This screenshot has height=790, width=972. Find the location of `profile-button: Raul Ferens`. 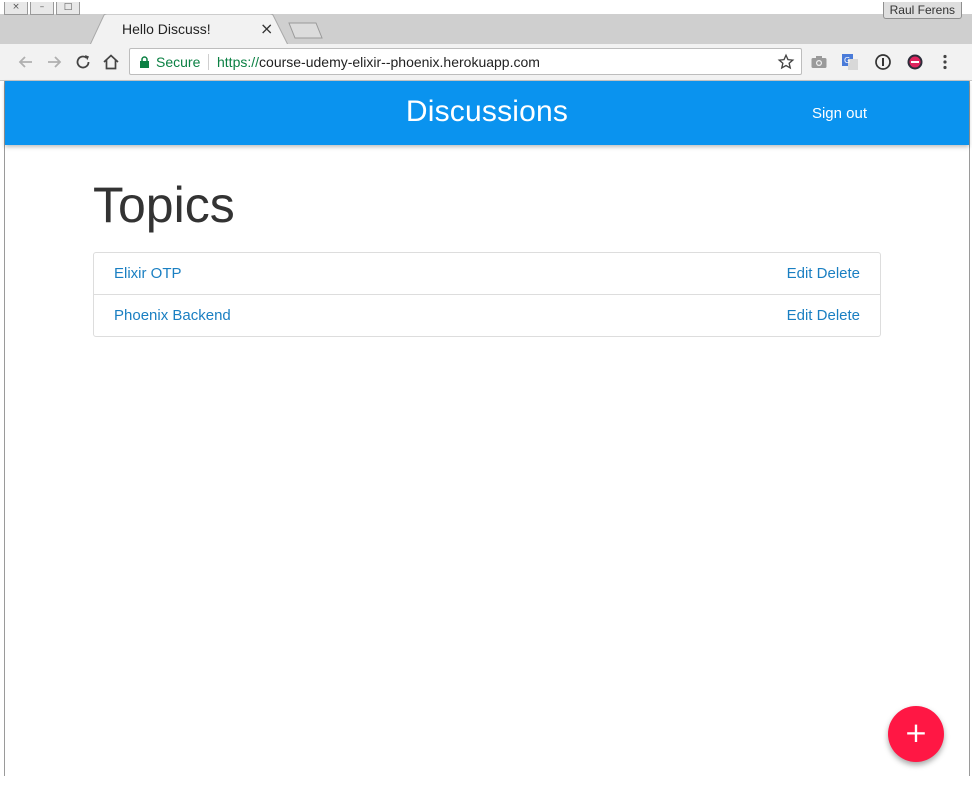

profile-button: Raul Ferens is located at coordinates (922, 10).